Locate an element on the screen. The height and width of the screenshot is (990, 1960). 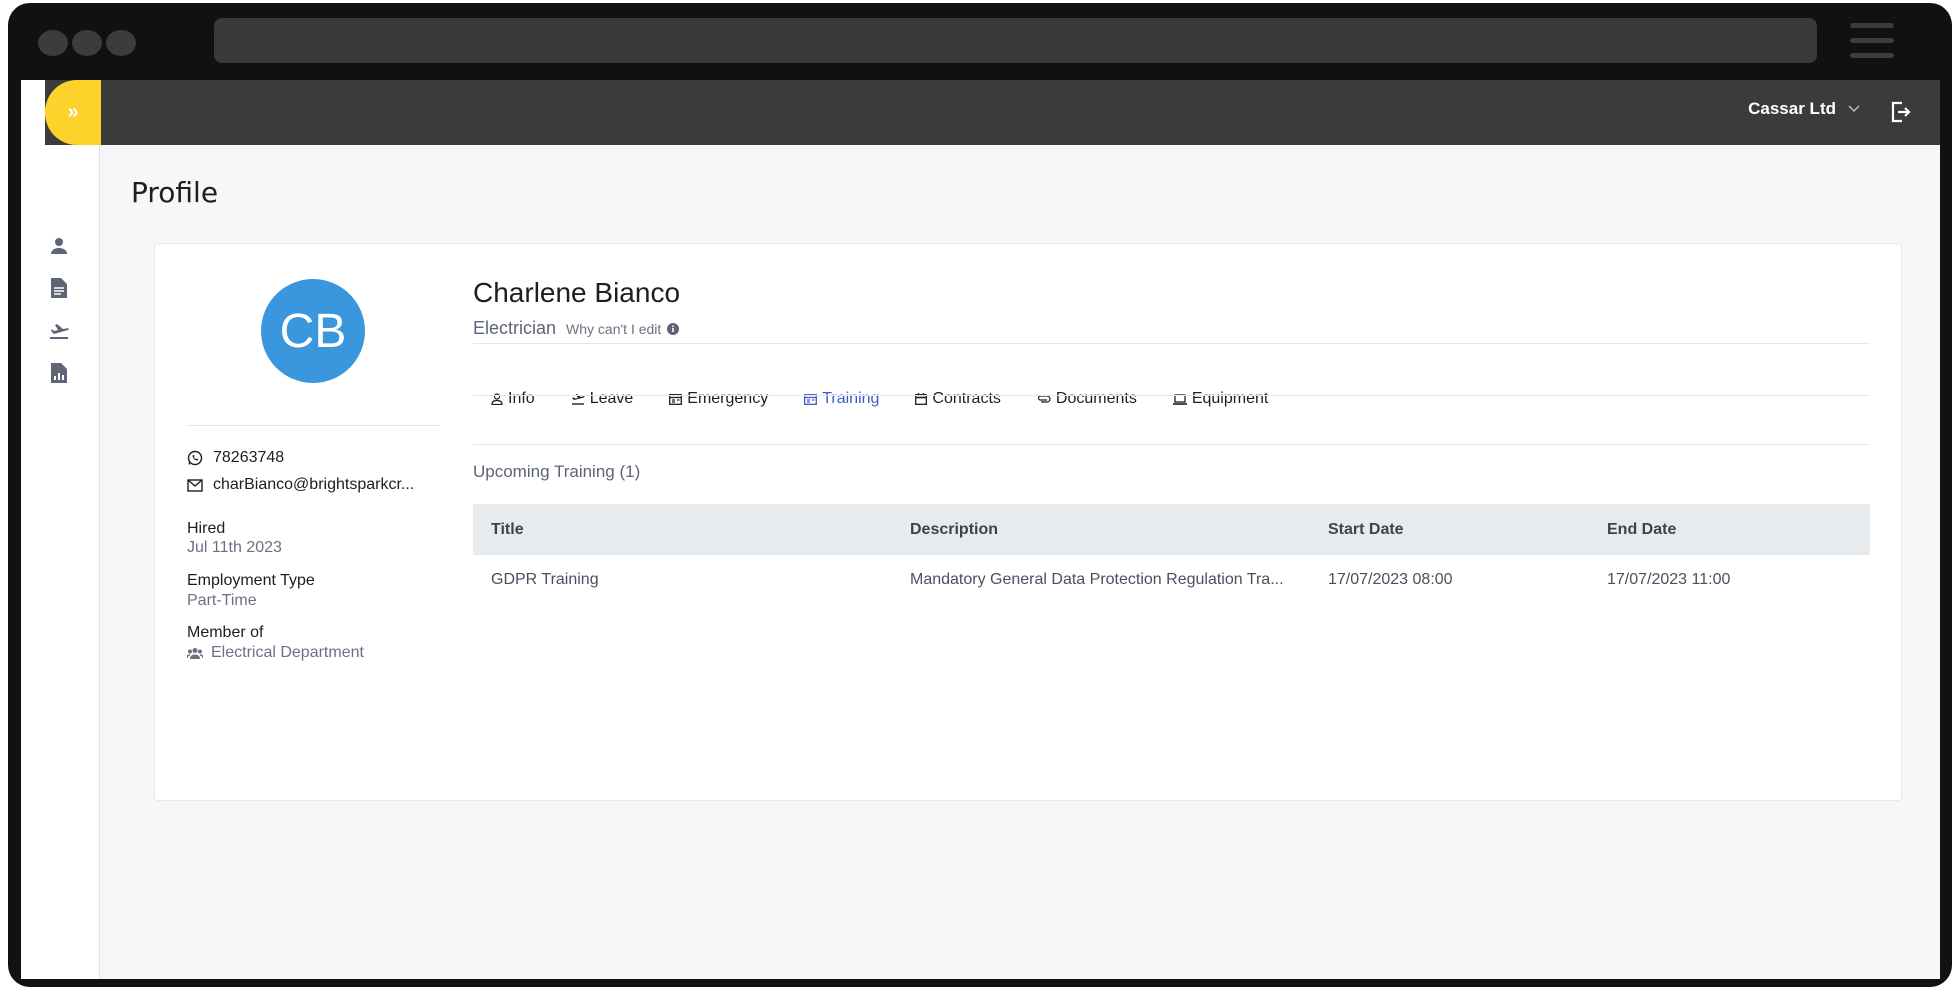
column-header-description: Description is located at coordinates (1101, 530).